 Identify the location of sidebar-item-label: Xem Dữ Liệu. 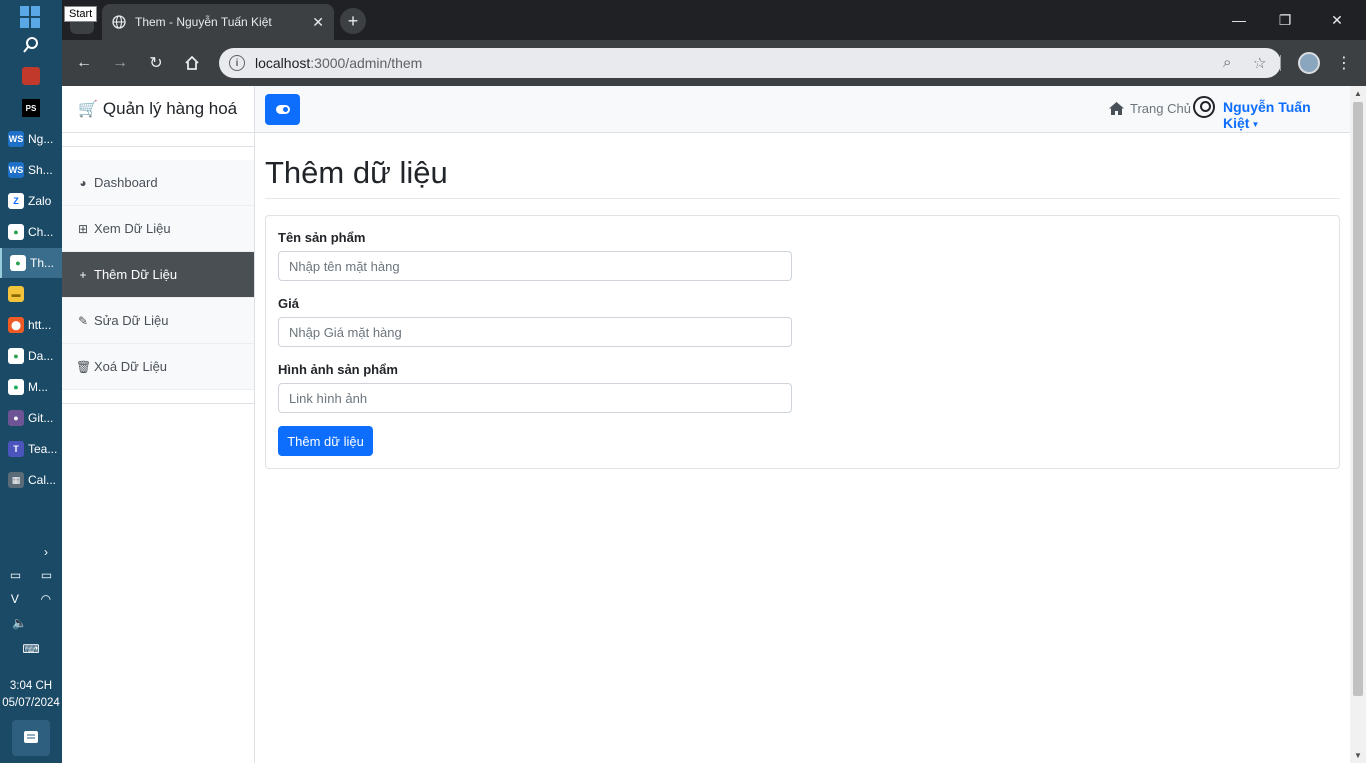
(132, 228).